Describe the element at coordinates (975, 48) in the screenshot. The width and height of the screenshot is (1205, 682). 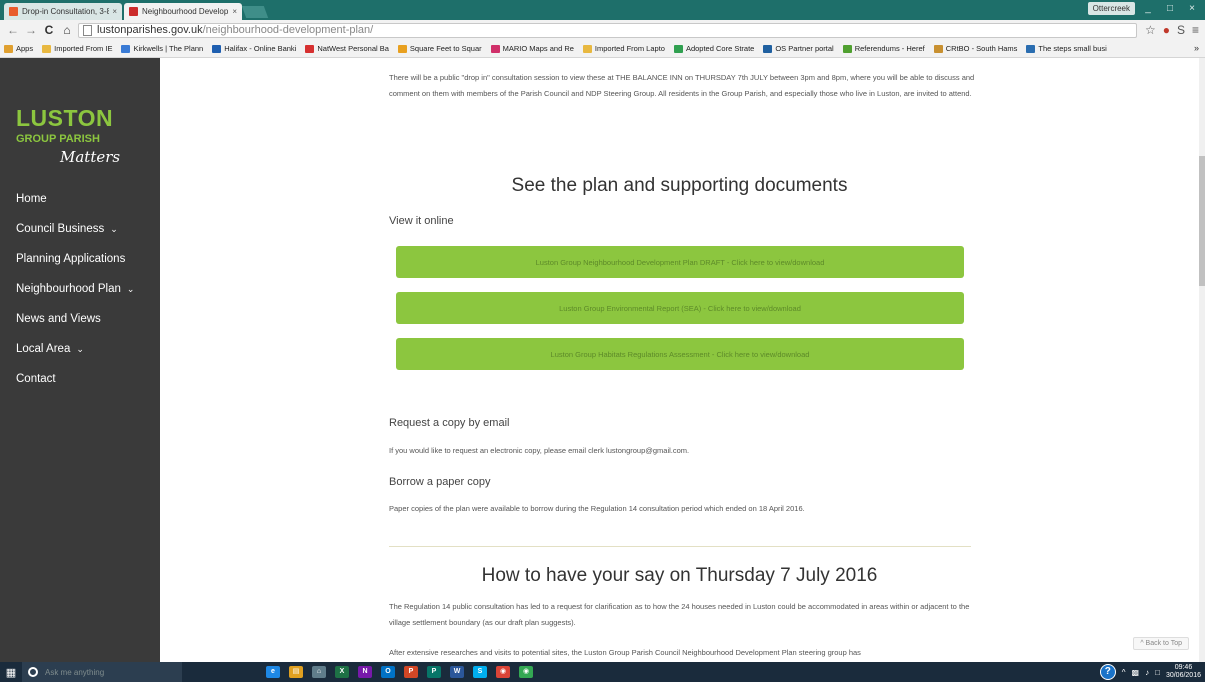
I see `bookmark-item: CRtBO - South Hams` at that location.